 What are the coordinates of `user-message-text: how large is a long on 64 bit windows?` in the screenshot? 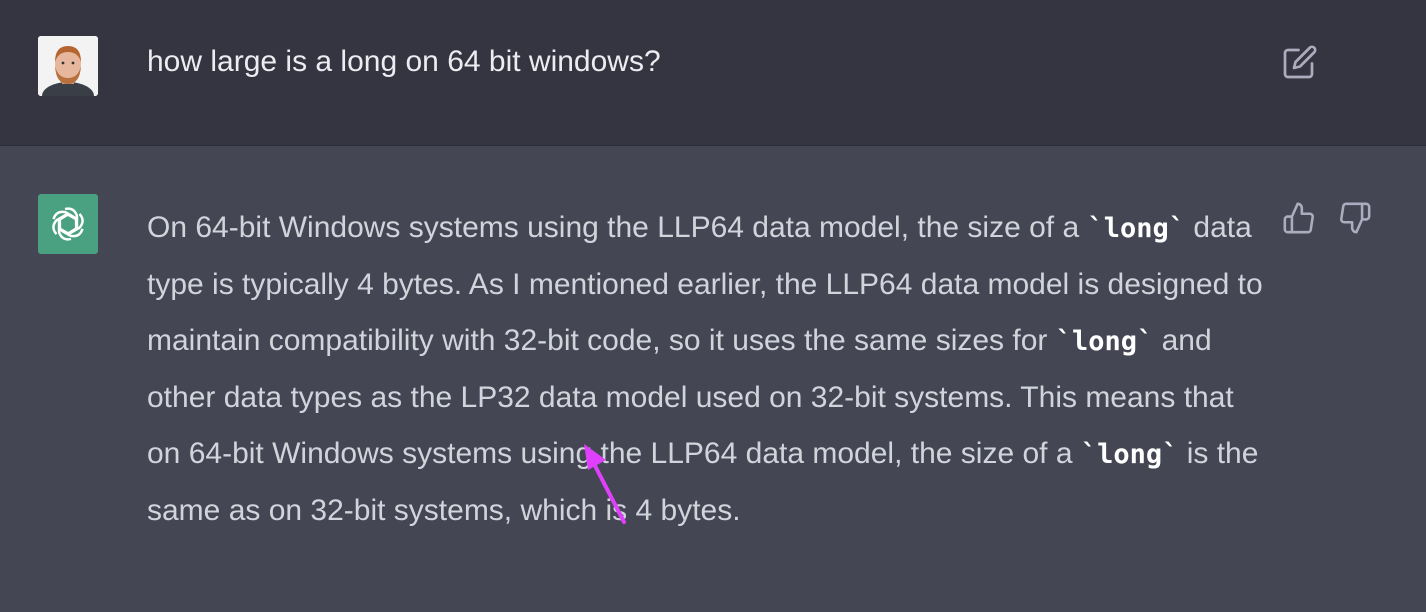 It's located at (404, 61).